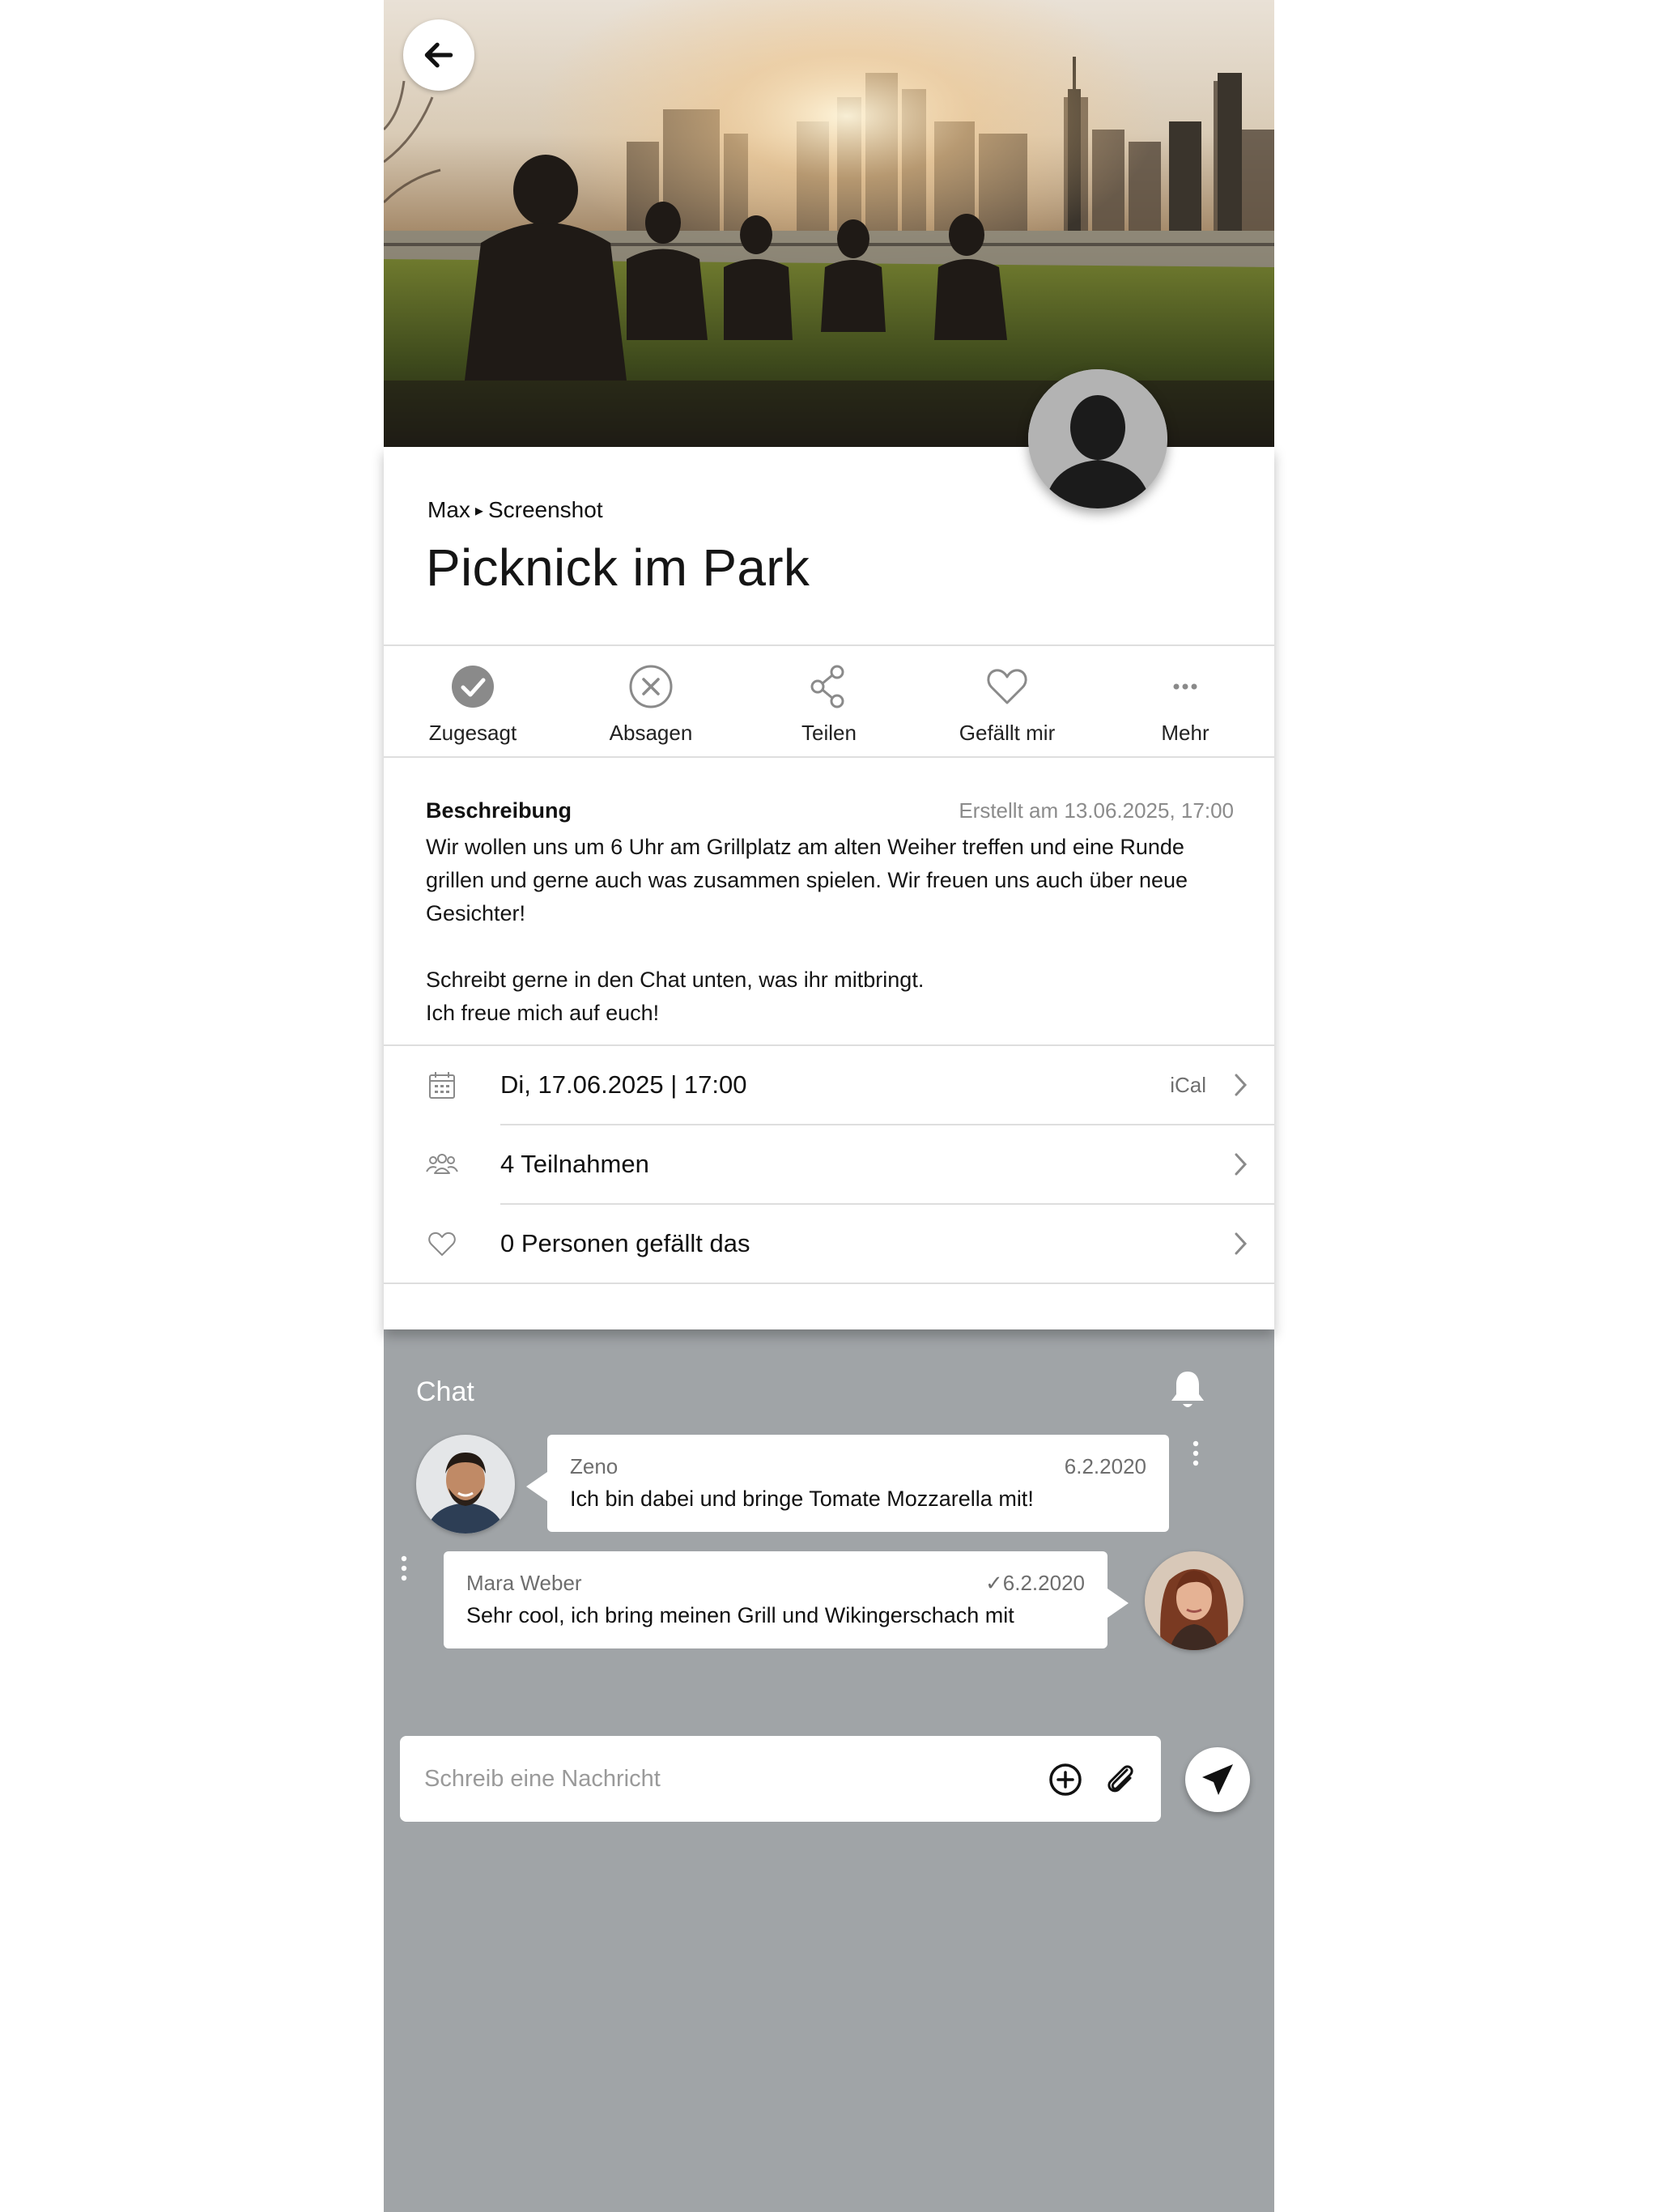  What do you see at coordinates (442, 1244) in the screenshot?
I see `heart-outline-icon` at bounding box center [442, 1244].